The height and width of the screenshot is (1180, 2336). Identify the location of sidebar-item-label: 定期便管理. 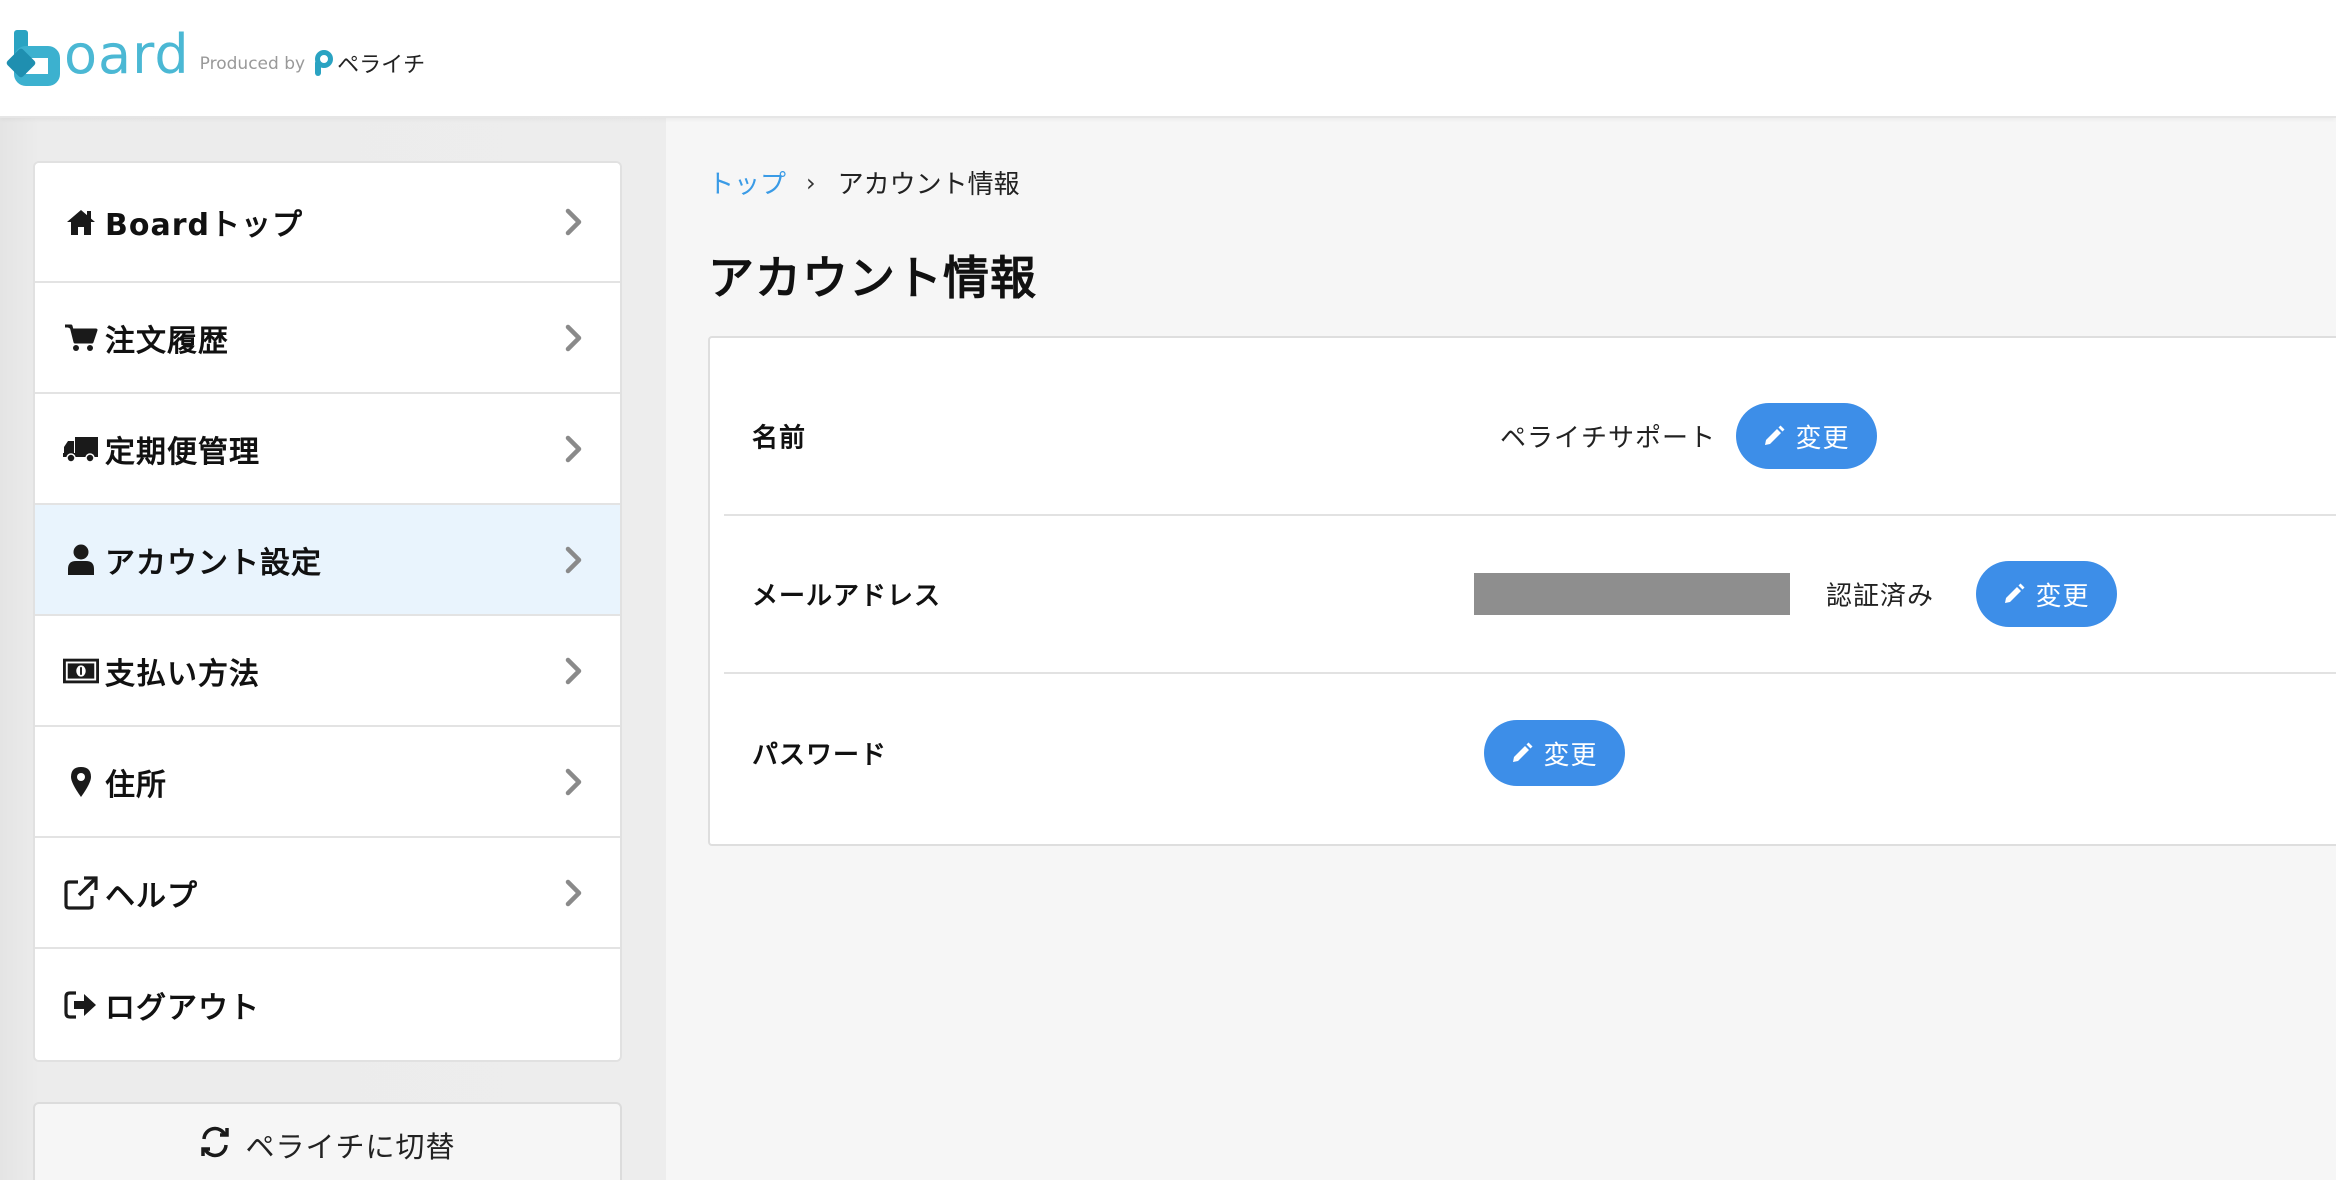
(182, 452).